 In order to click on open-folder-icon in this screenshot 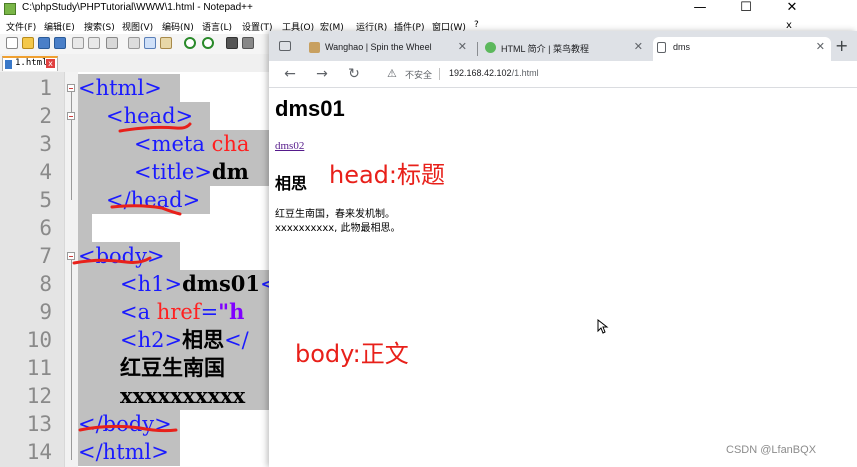, I will do `click(28, 43)`.